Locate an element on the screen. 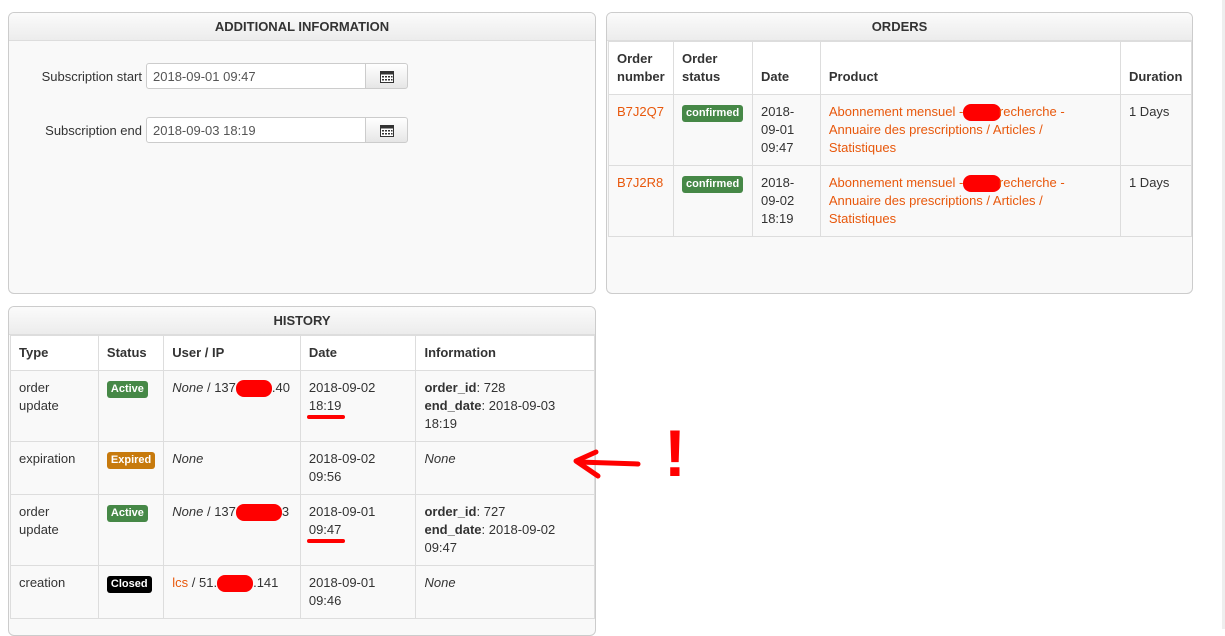 The width and height of the screenshot is (1225, 636). panel-title: ADDITIONAL INFORMATION is located at coordinates (302, 27).